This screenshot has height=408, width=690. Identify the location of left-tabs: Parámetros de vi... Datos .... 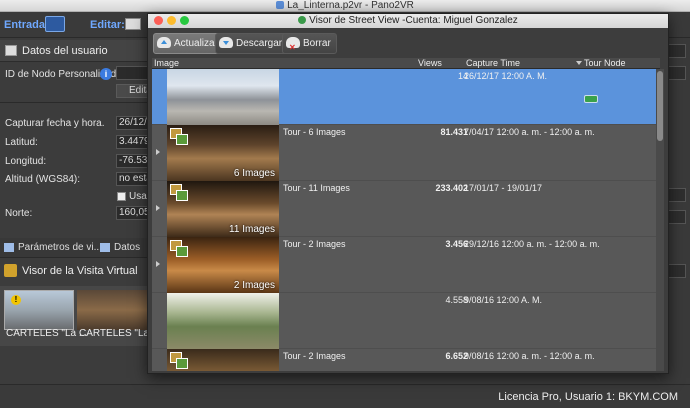
(75, 255).